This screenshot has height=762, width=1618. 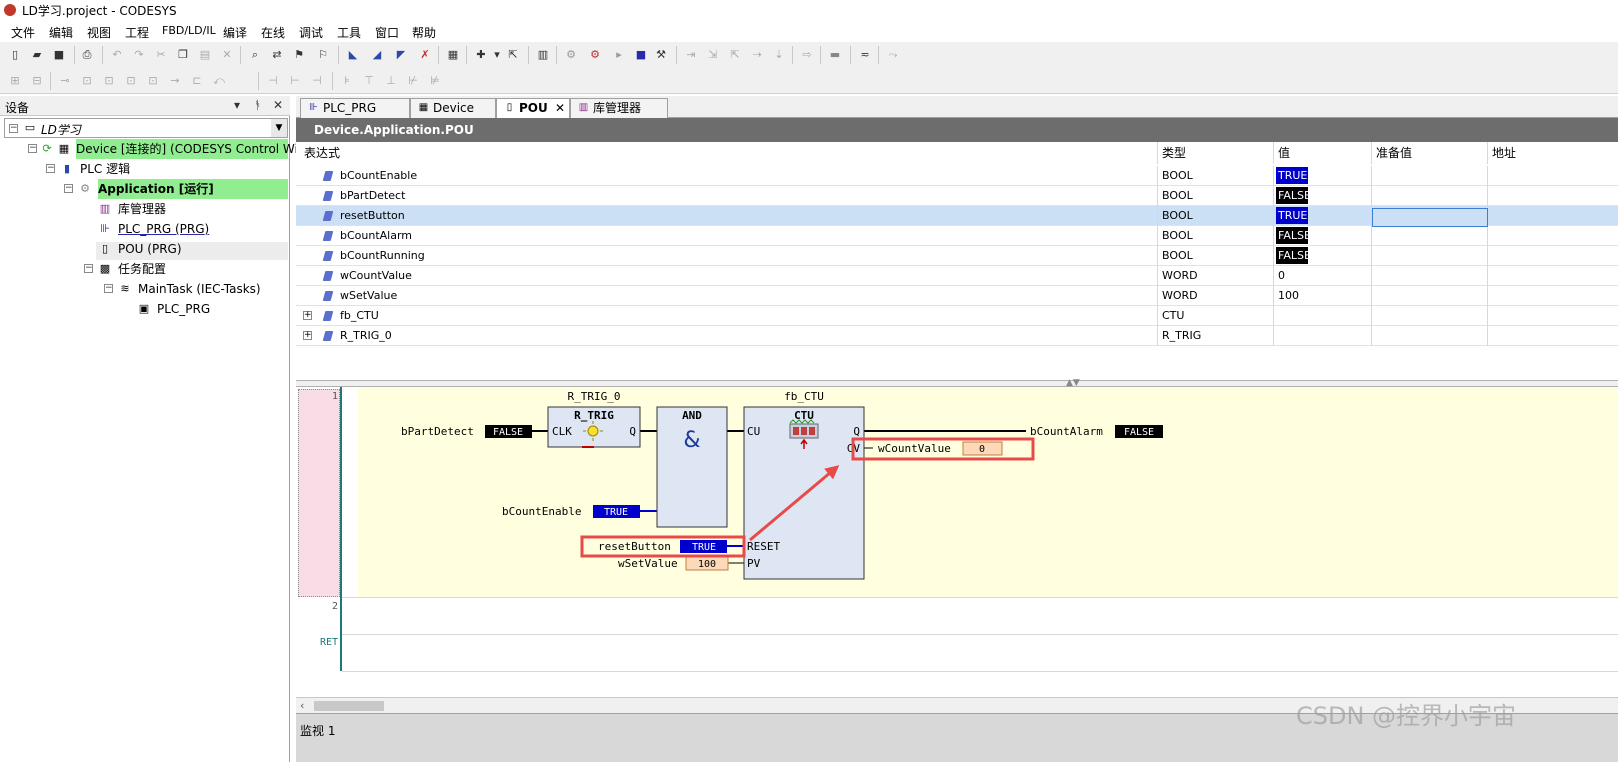 I want to click on splitter: ▲▼, so click(x=957, y=383).